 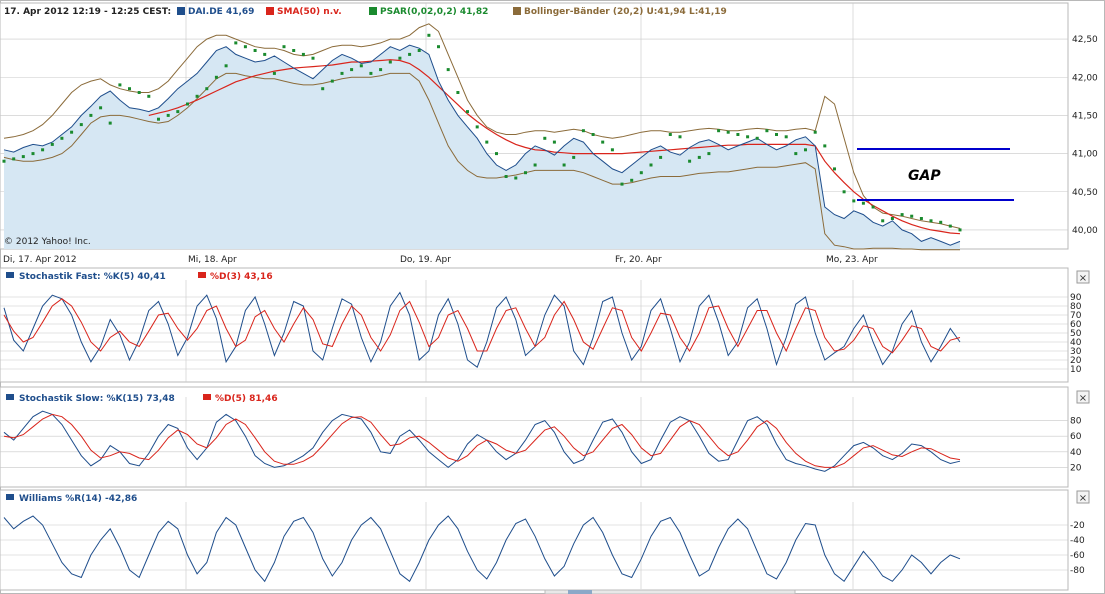 I want to click on williams-label: Williams %R(14) -42,86, so click(x=78, y=499).